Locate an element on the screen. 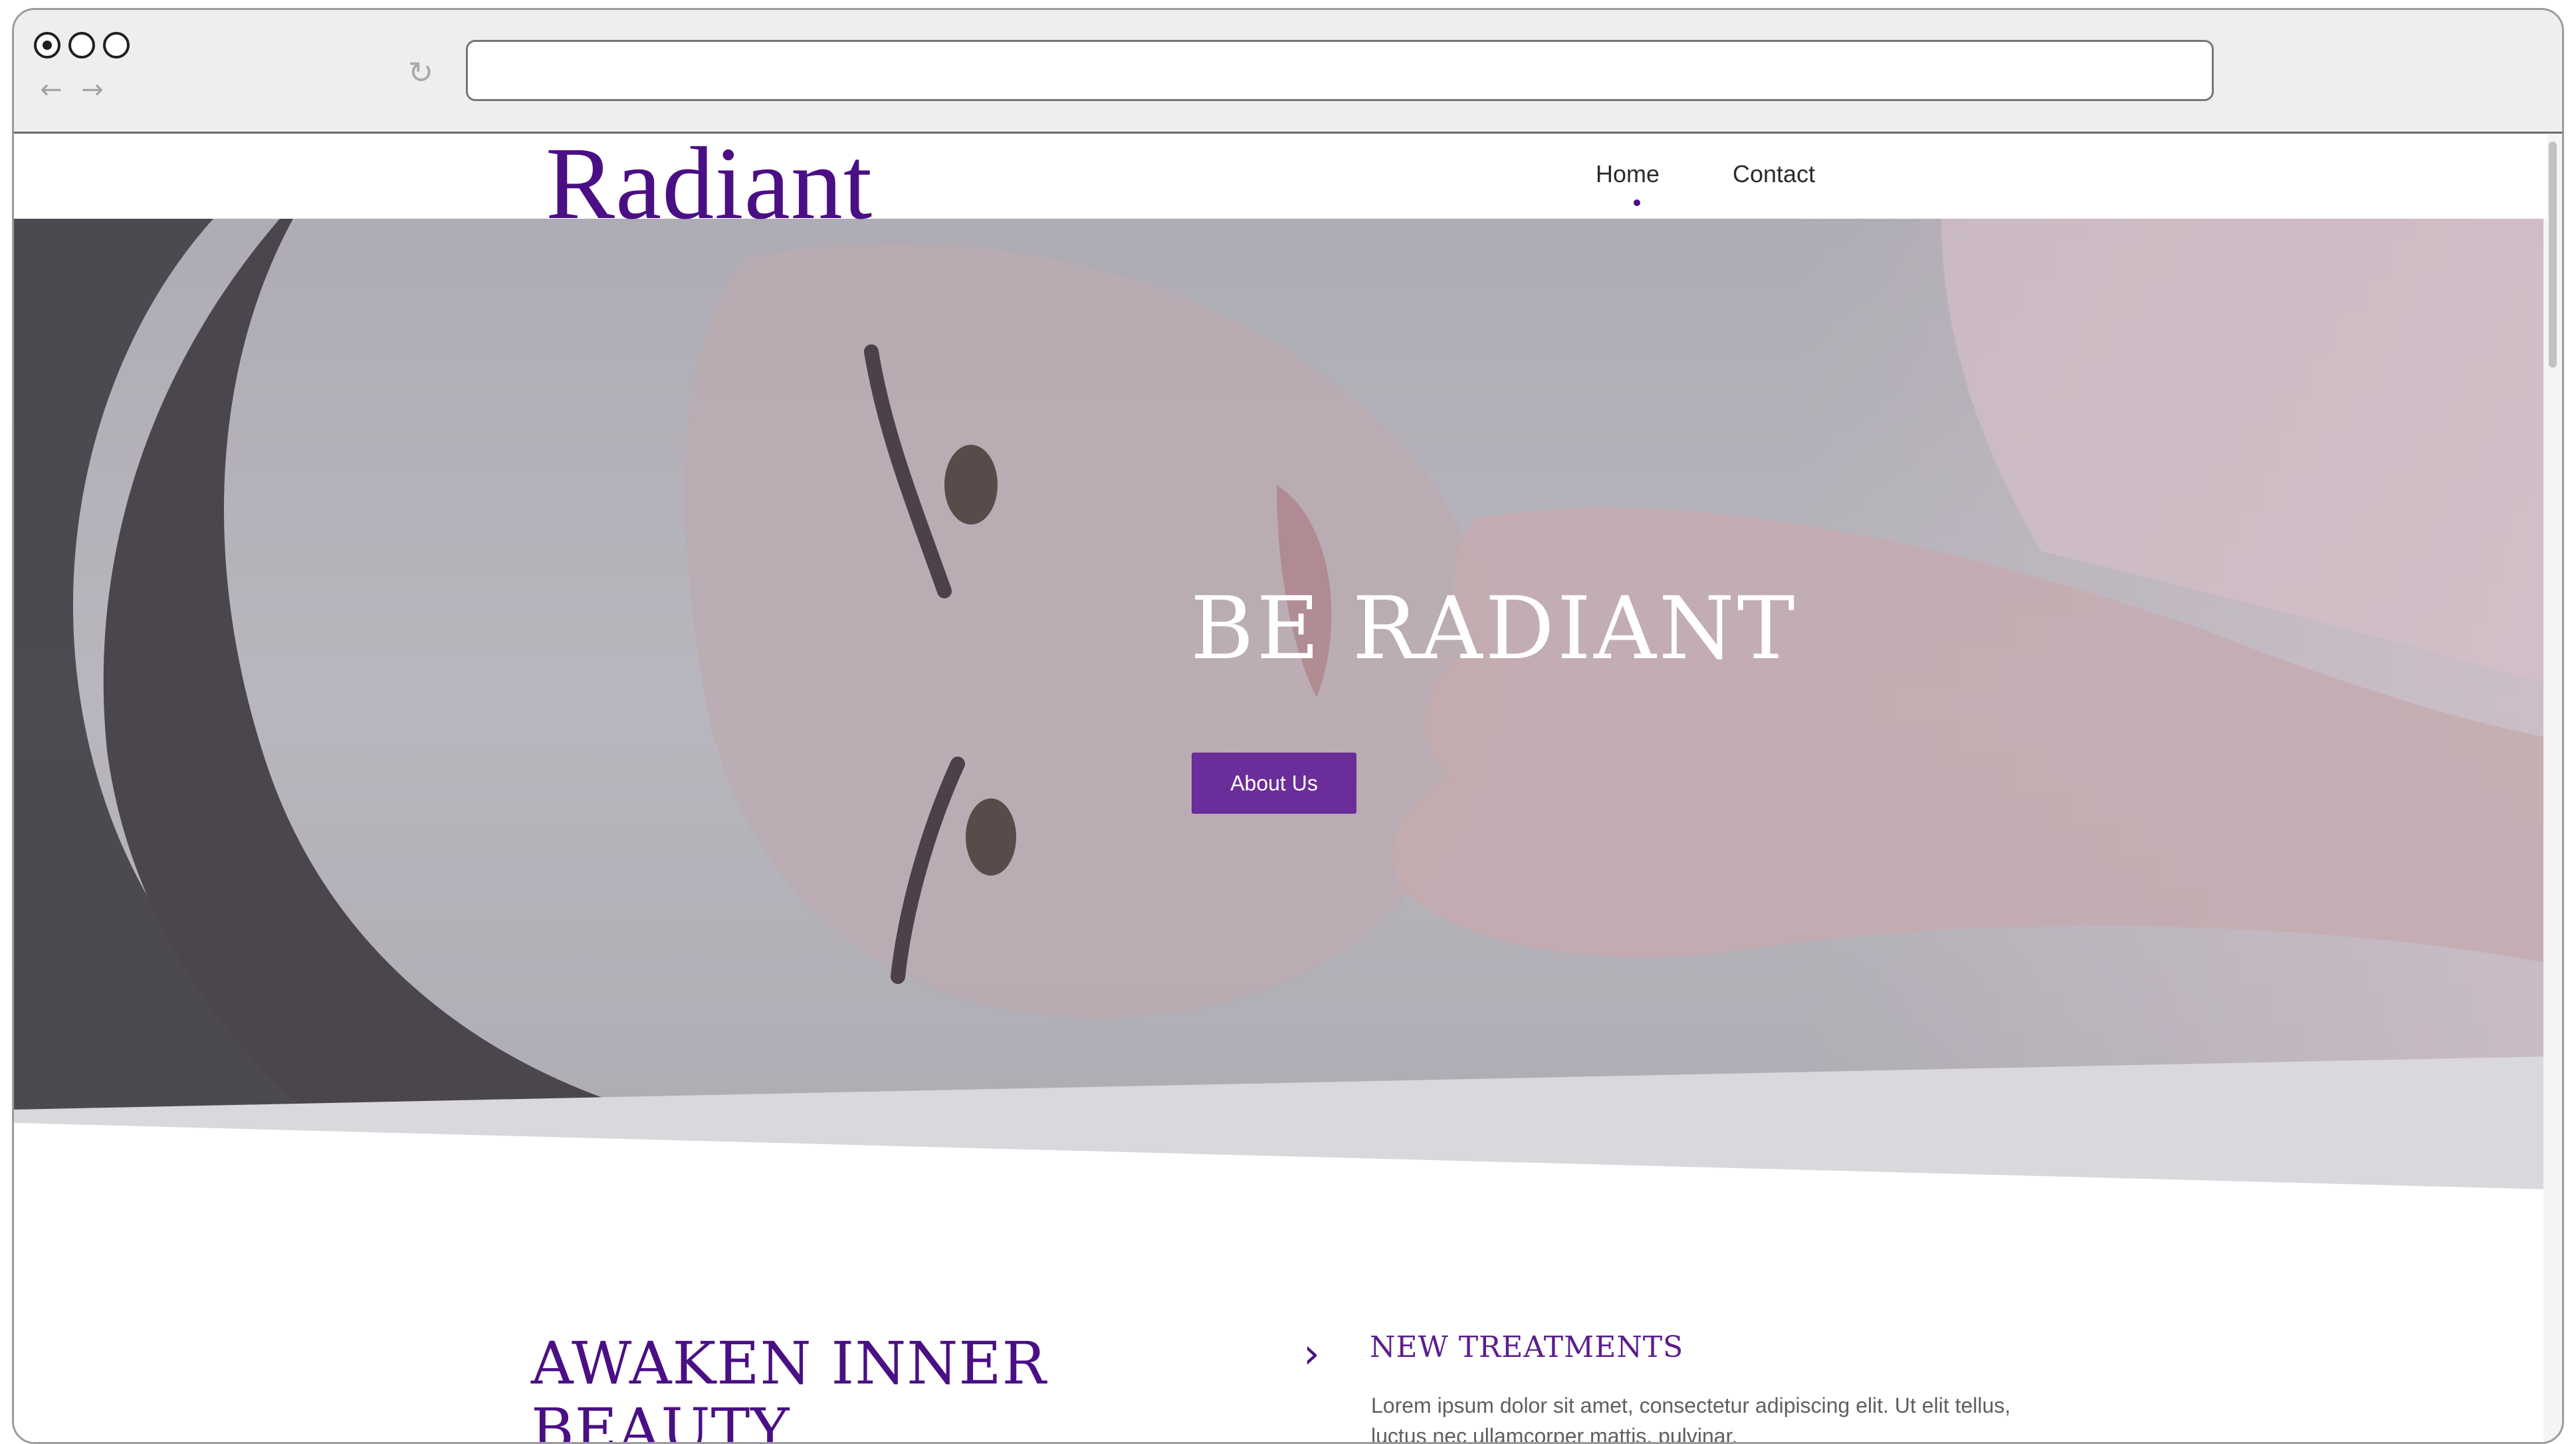  section-heading-line2: BEAUTY is located at coordinates (660, 1420).